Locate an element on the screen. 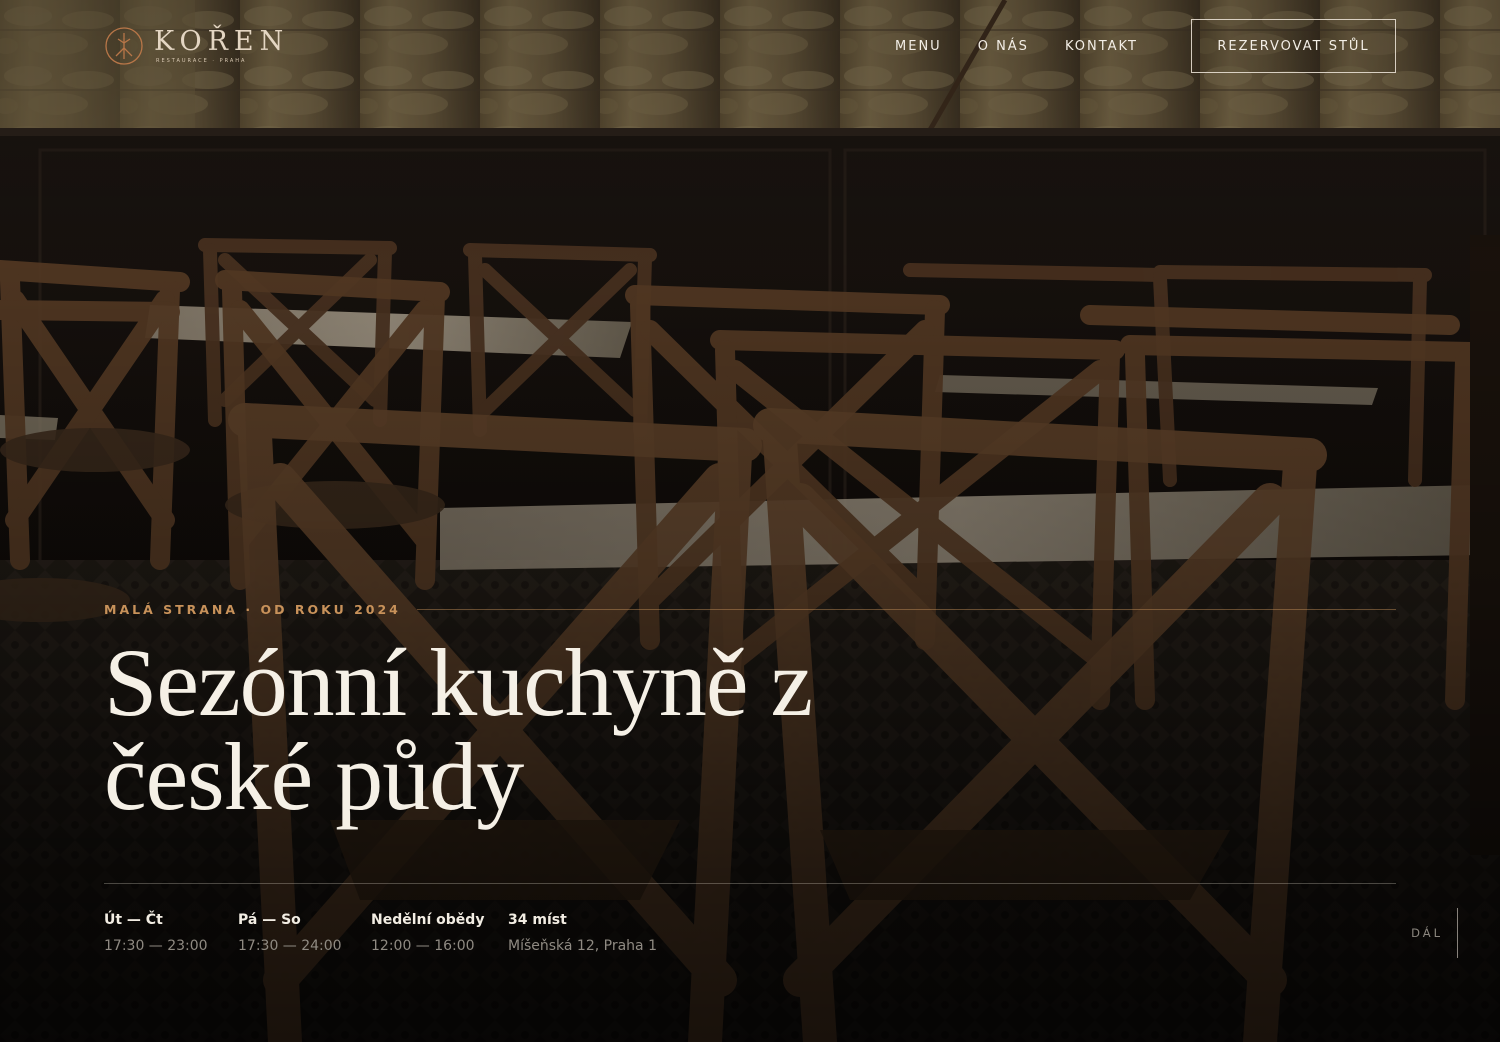 This screenshot has width=1500, height=1042. info-item-weekend: Pá — So 17:30 — 24:00 is located at coordinates (304, 933).